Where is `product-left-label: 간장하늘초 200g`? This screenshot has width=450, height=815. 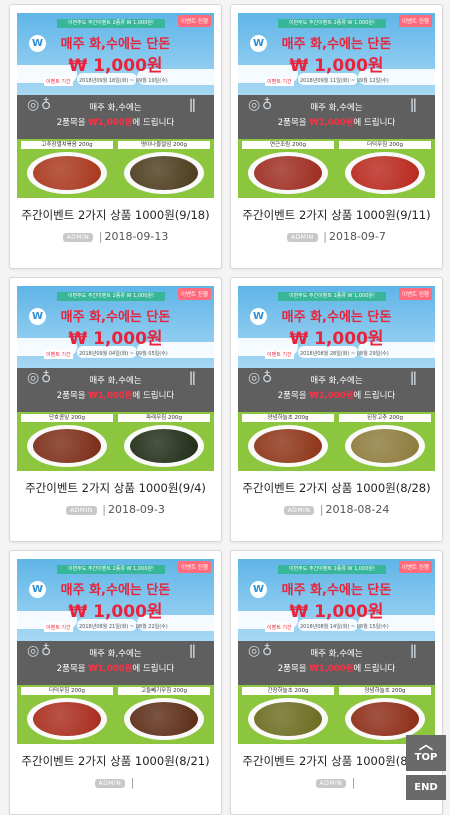 product-left-label: 간장하늘초 200g is located at coordinates (288, 691).